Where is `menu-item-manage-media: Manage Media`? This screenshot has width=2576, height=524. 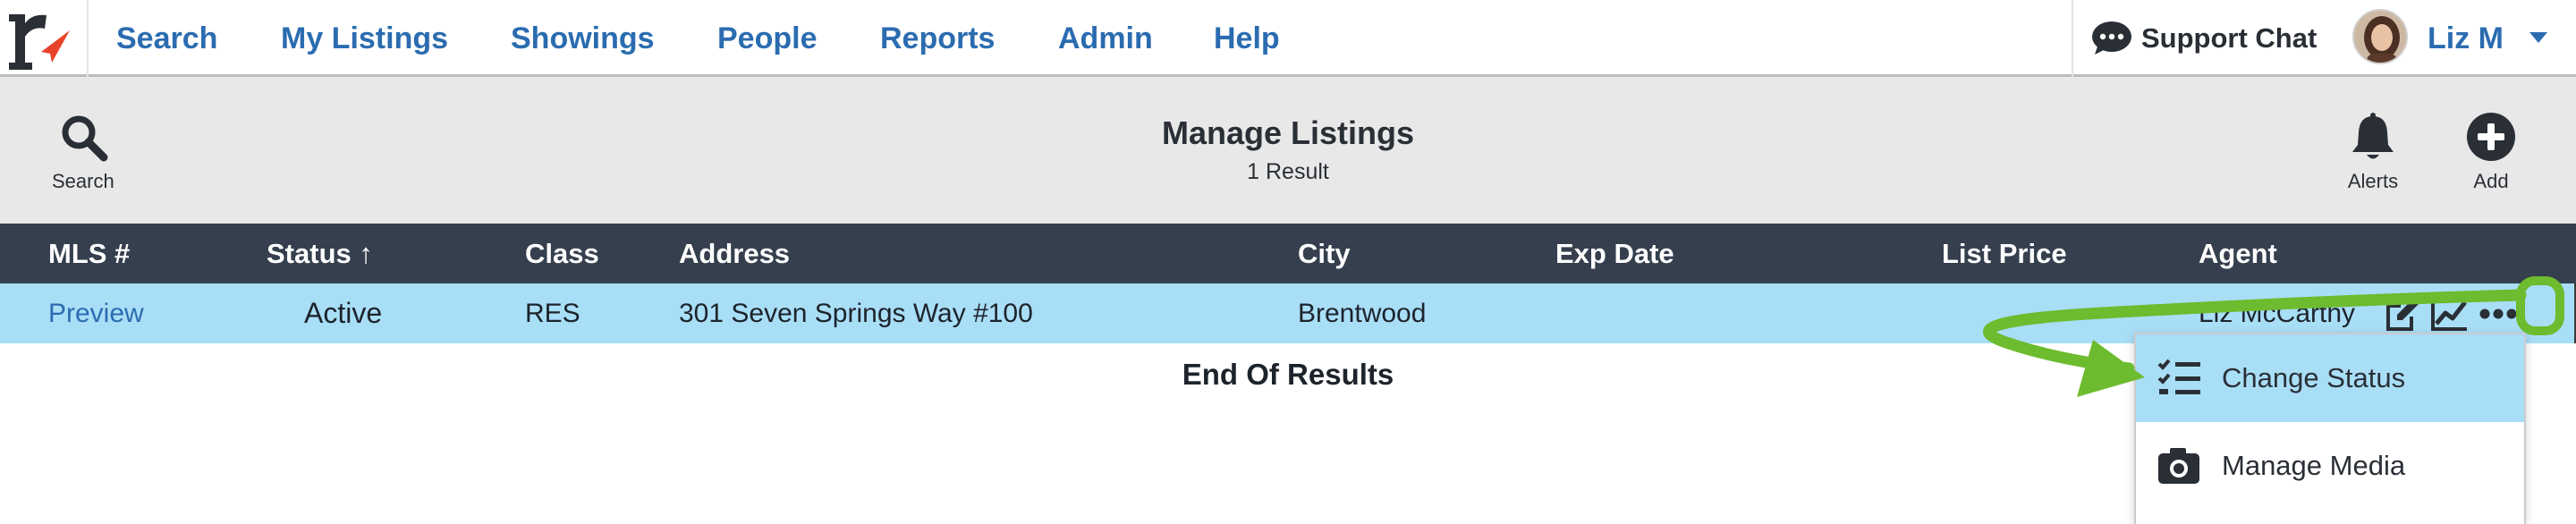
menu-item-manage-media: Manage Media is located at coordinates (2330, 466).